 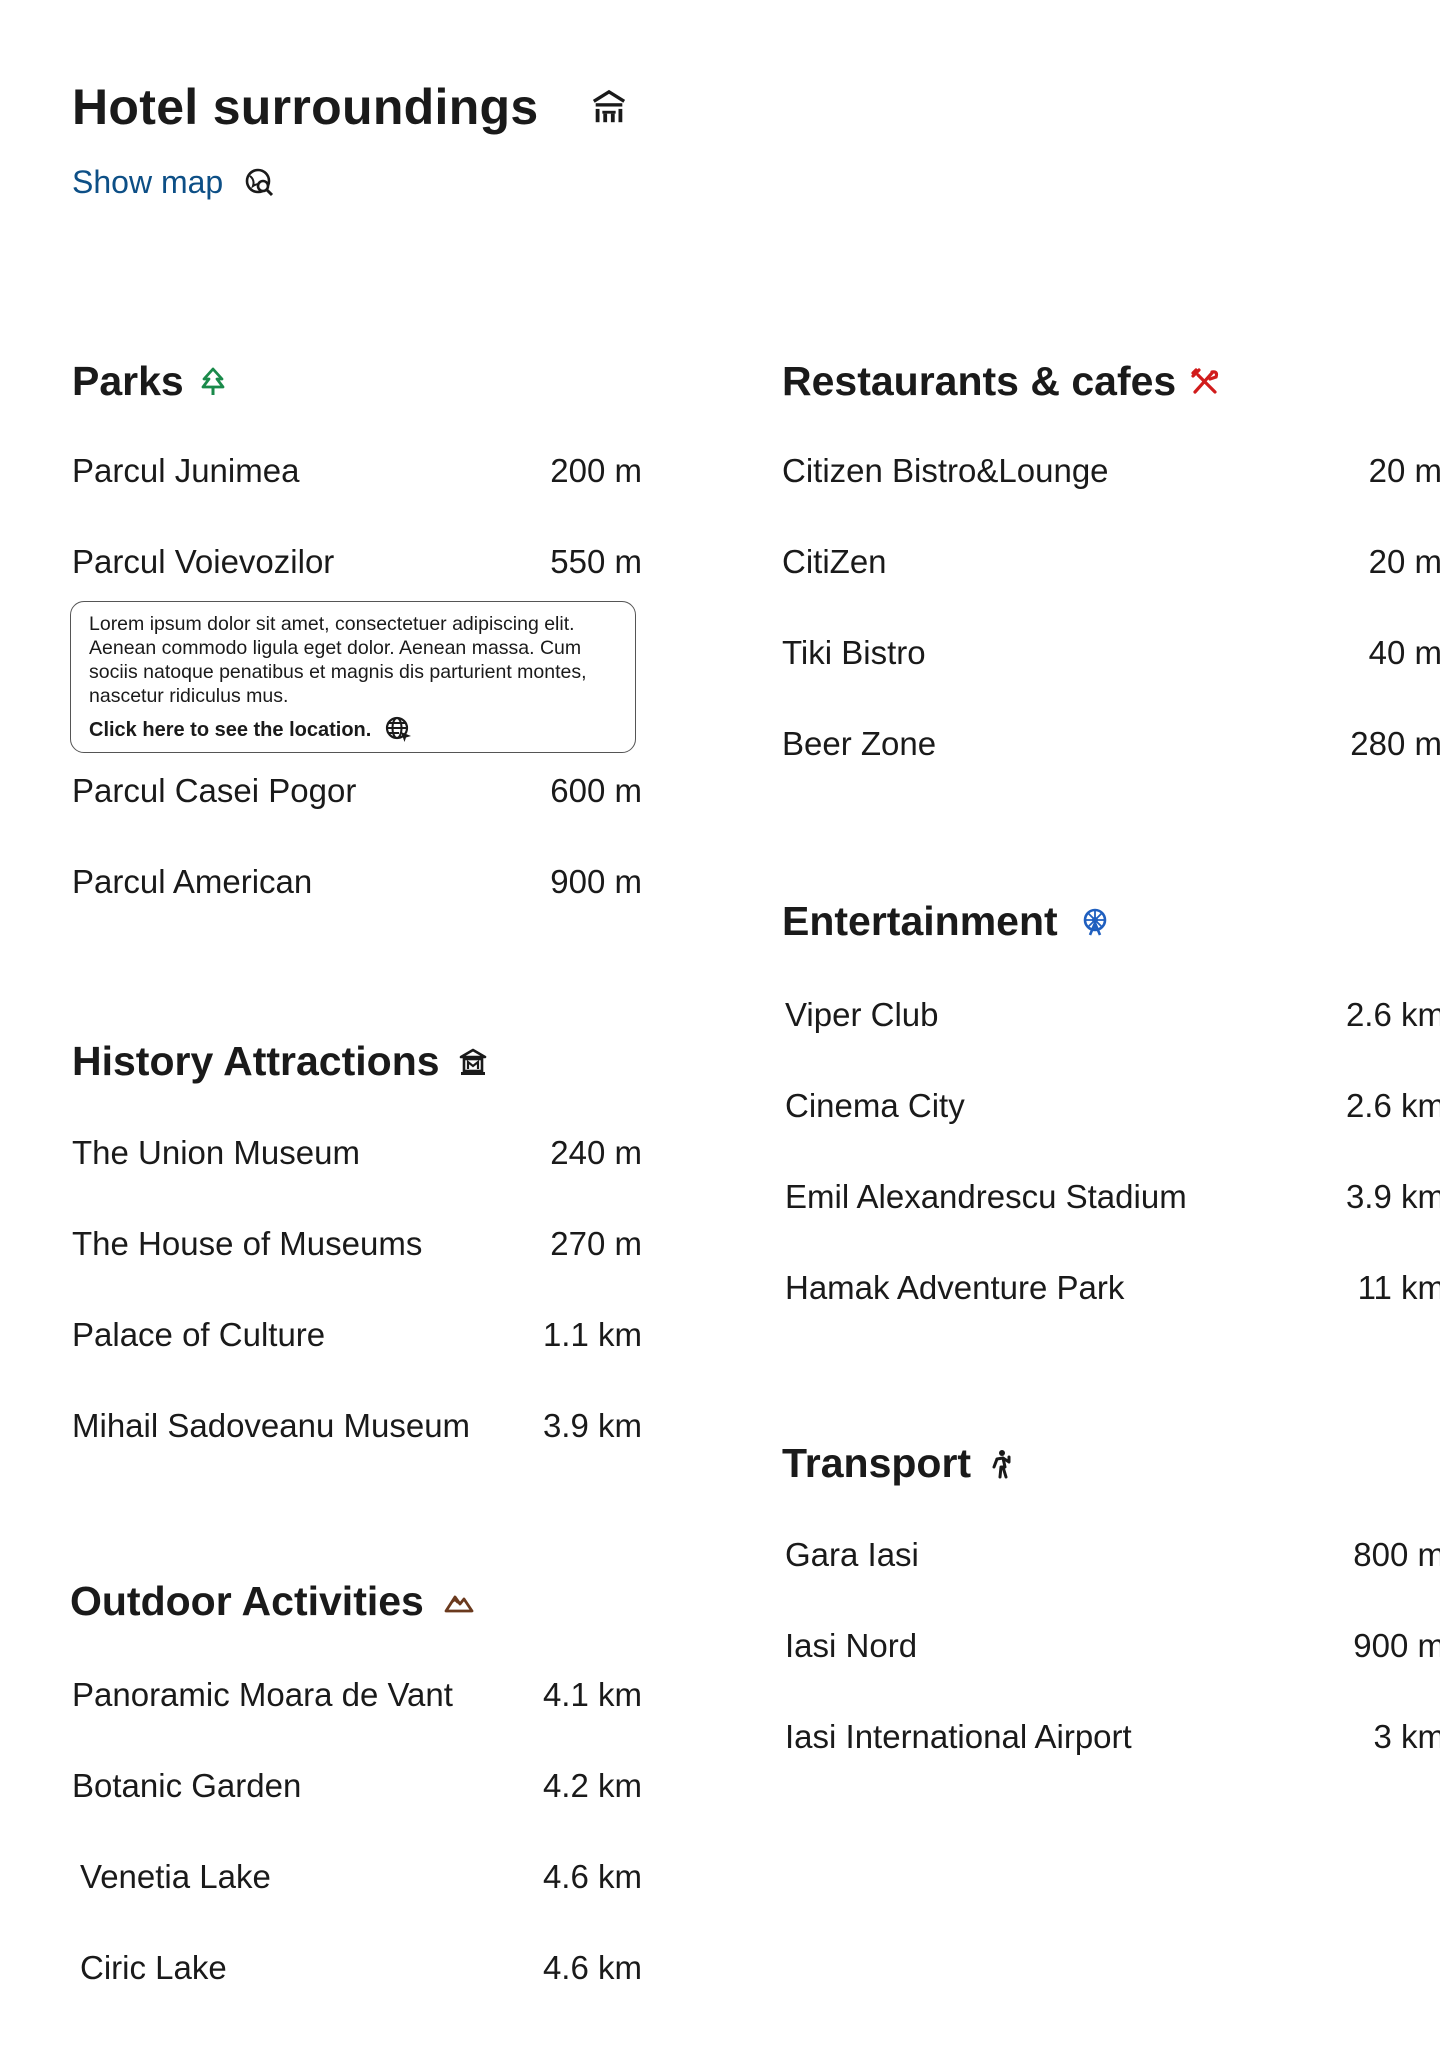 I want to click on list-item: Ciric Lake 4.6 km, so click(x=361, y=1968).